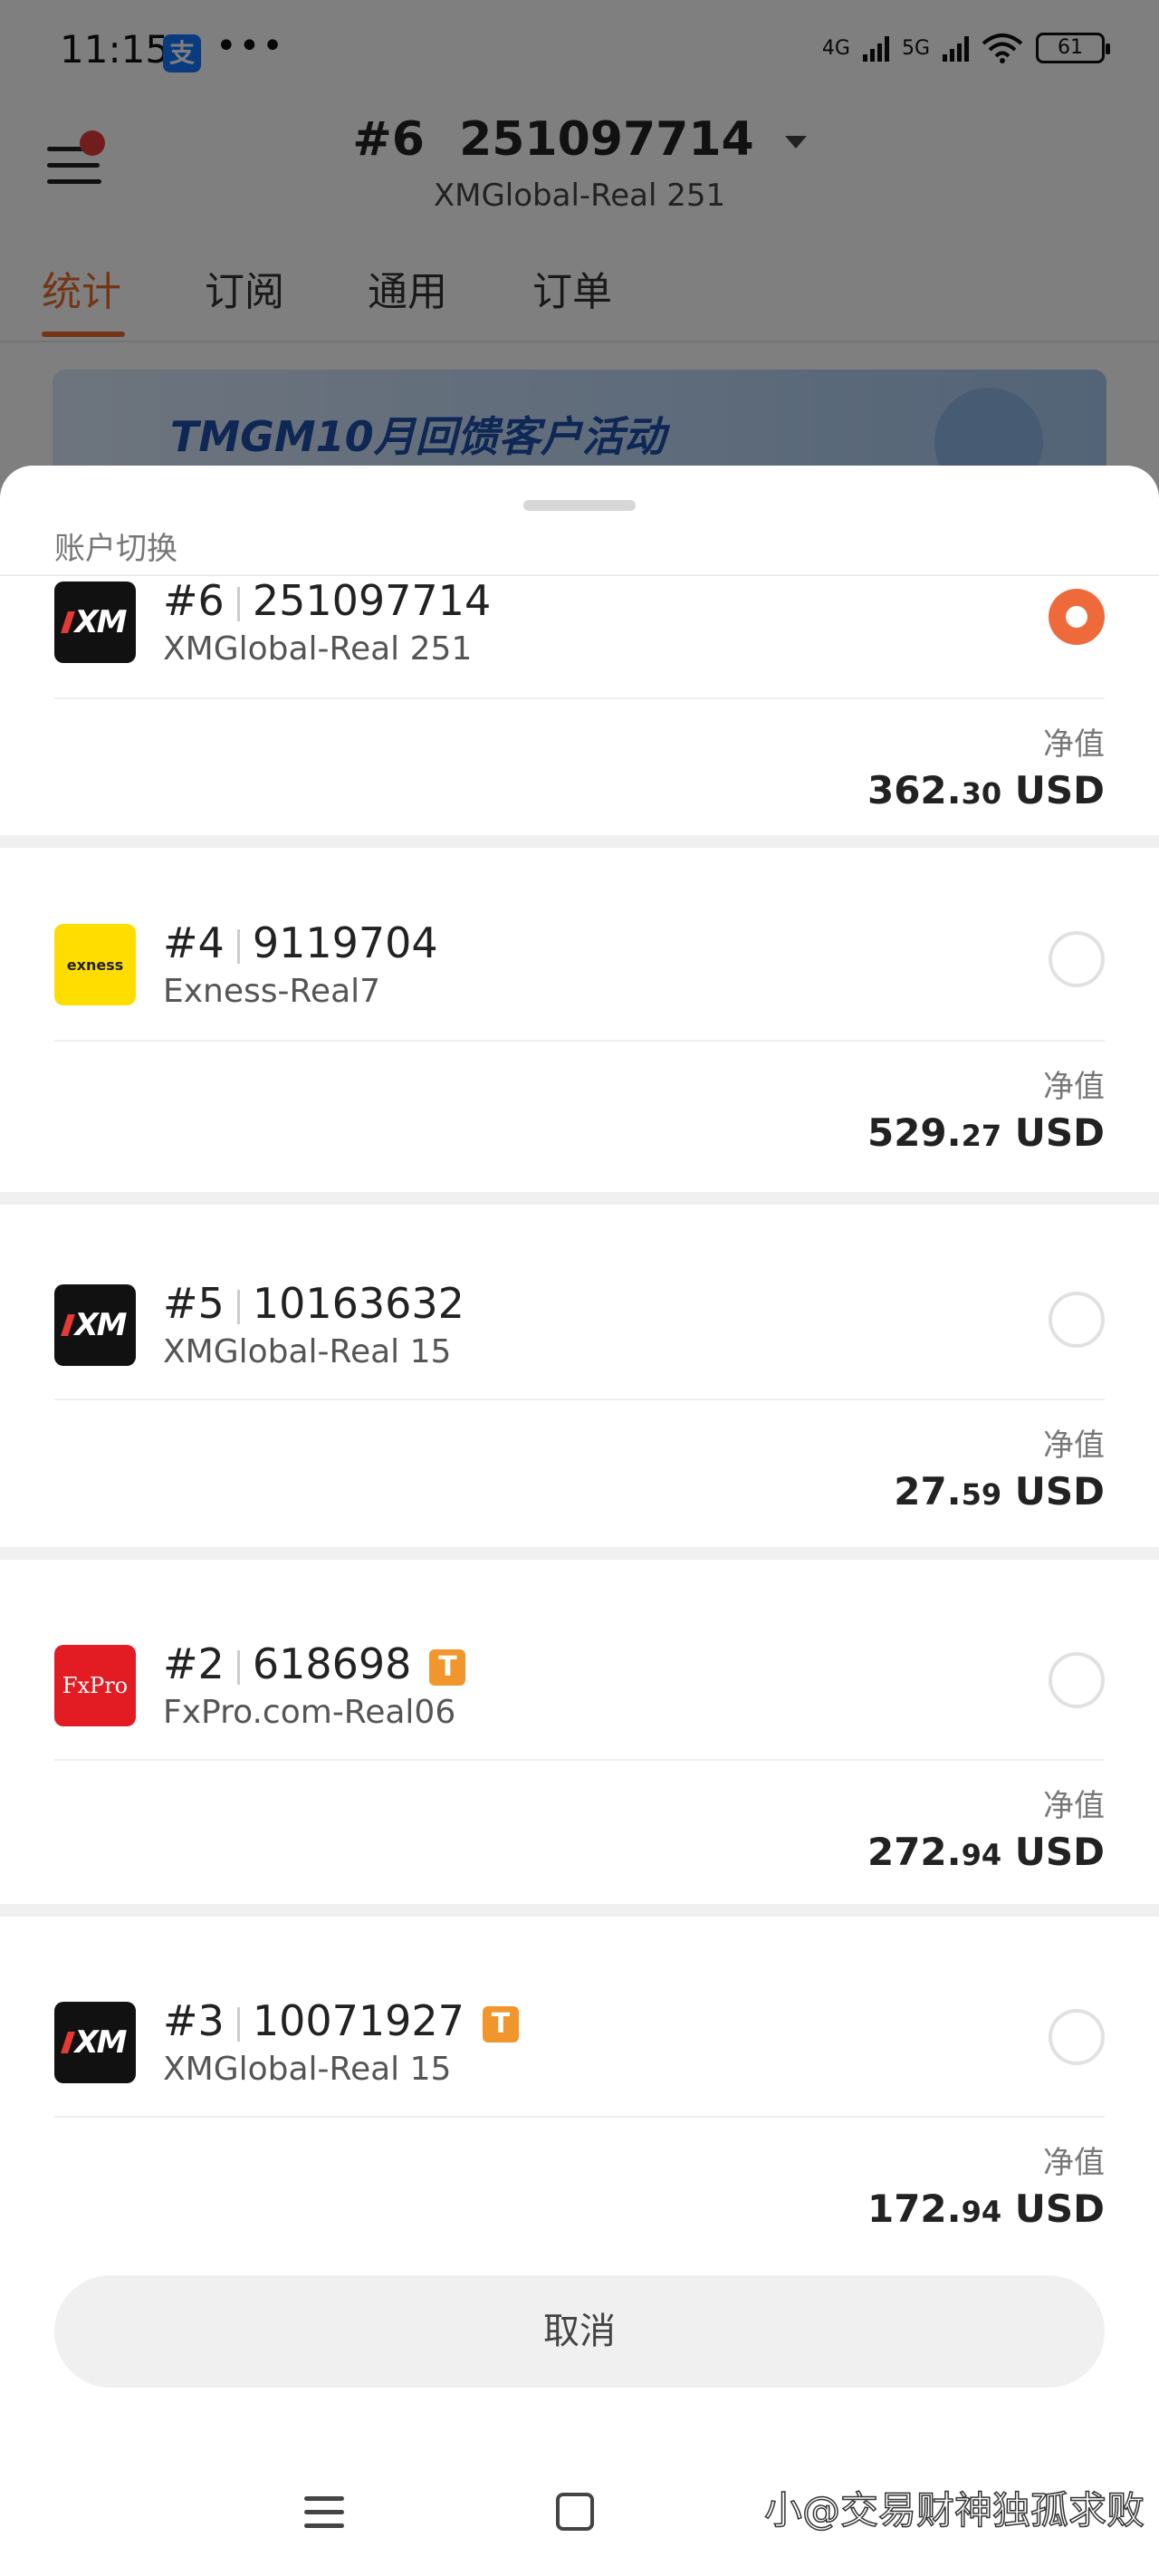 The image size is (1159, 2576). Describe the element at coordinates (115, 549) in the screenshot. I see `sheet-title: 账户切换` at that location.